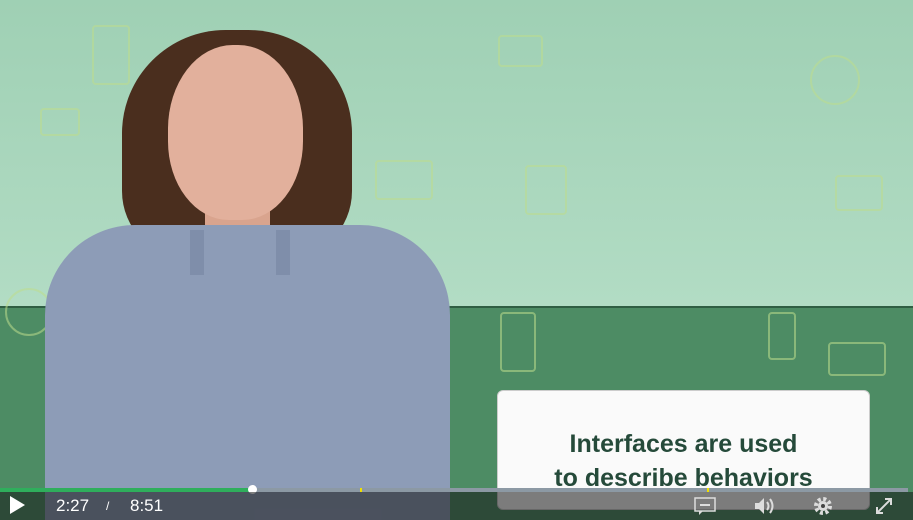  I want to click on volume-button, so click(765, 508).